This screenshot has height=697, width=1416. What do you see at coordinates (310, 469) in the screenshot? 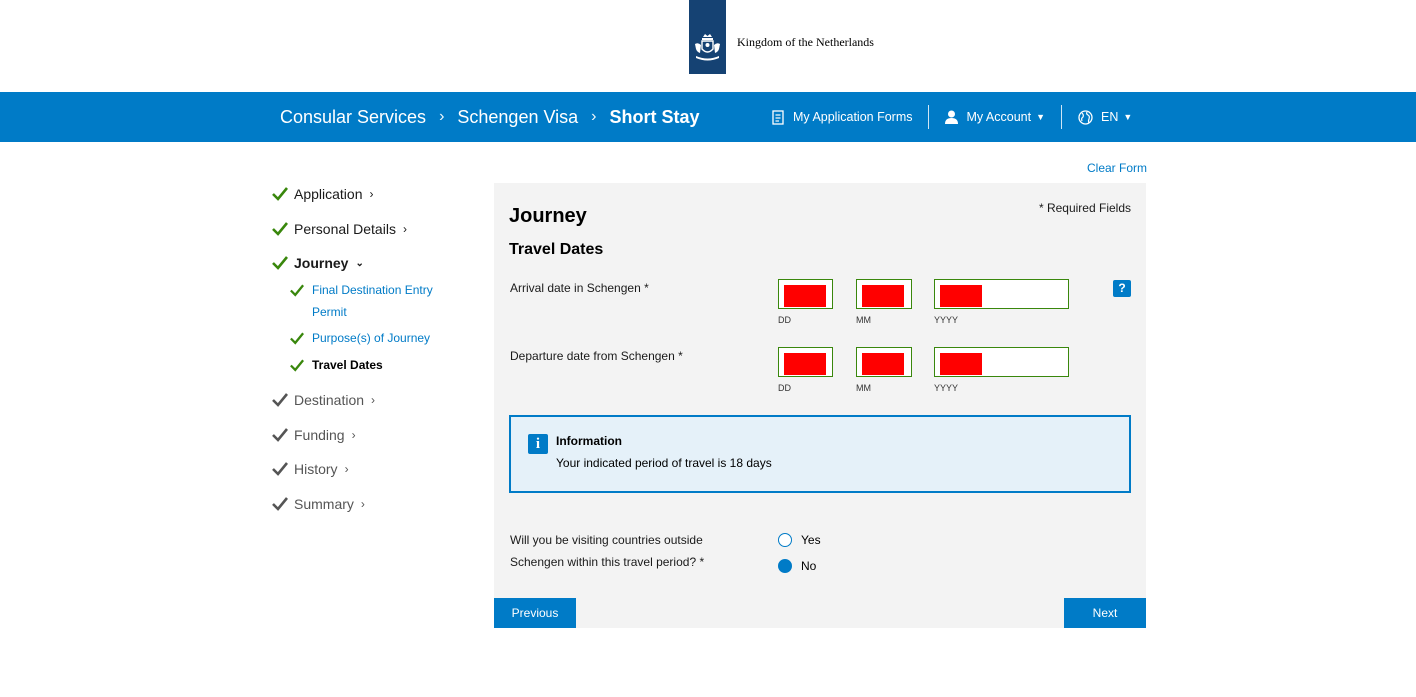
I see `sidebar-step-history: History ›` at bounding box center [310, 469].